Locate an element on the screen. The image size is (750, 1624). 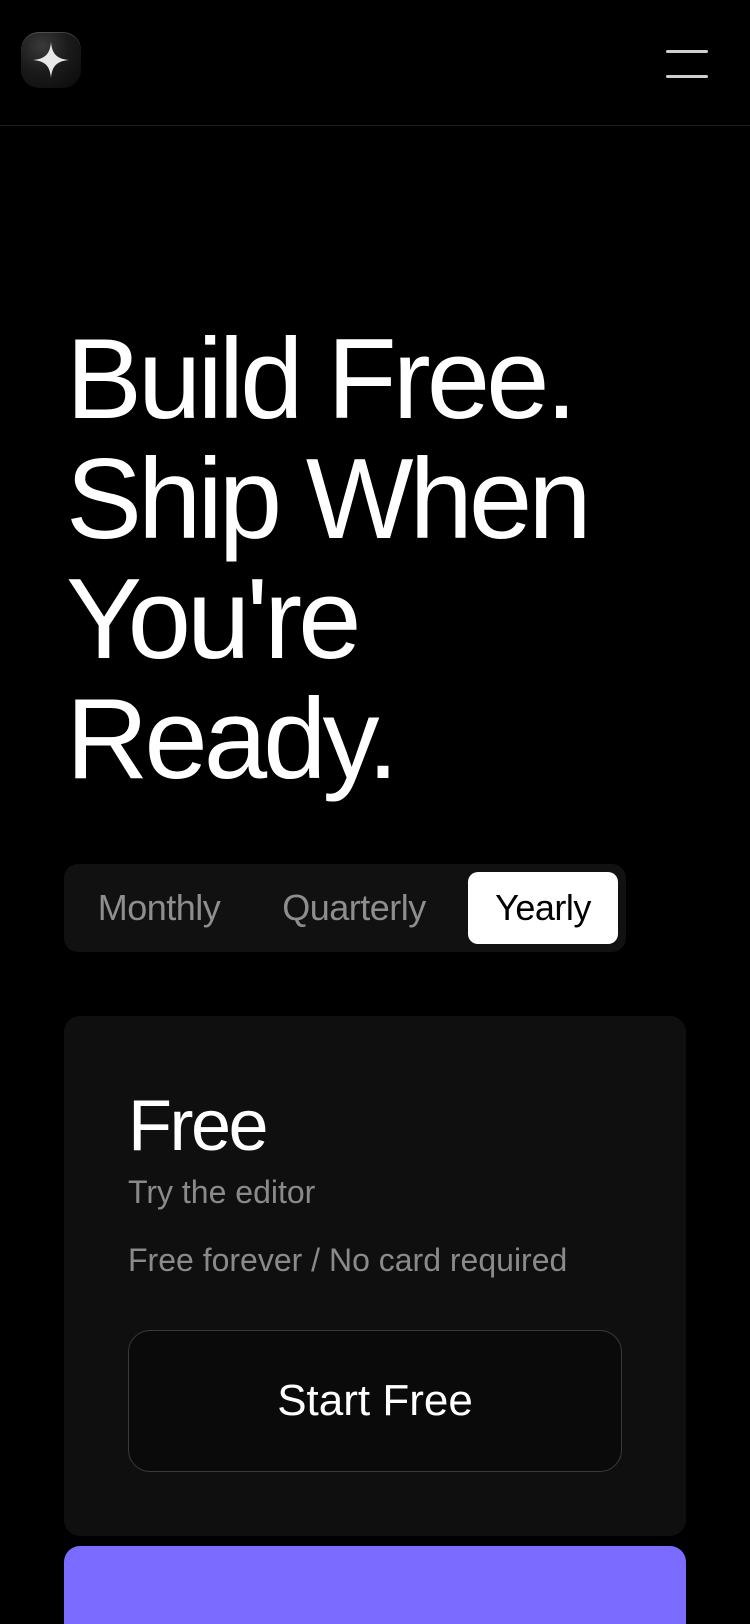
billing-option-yearly: Yearly is located at coordinates (543, 908).